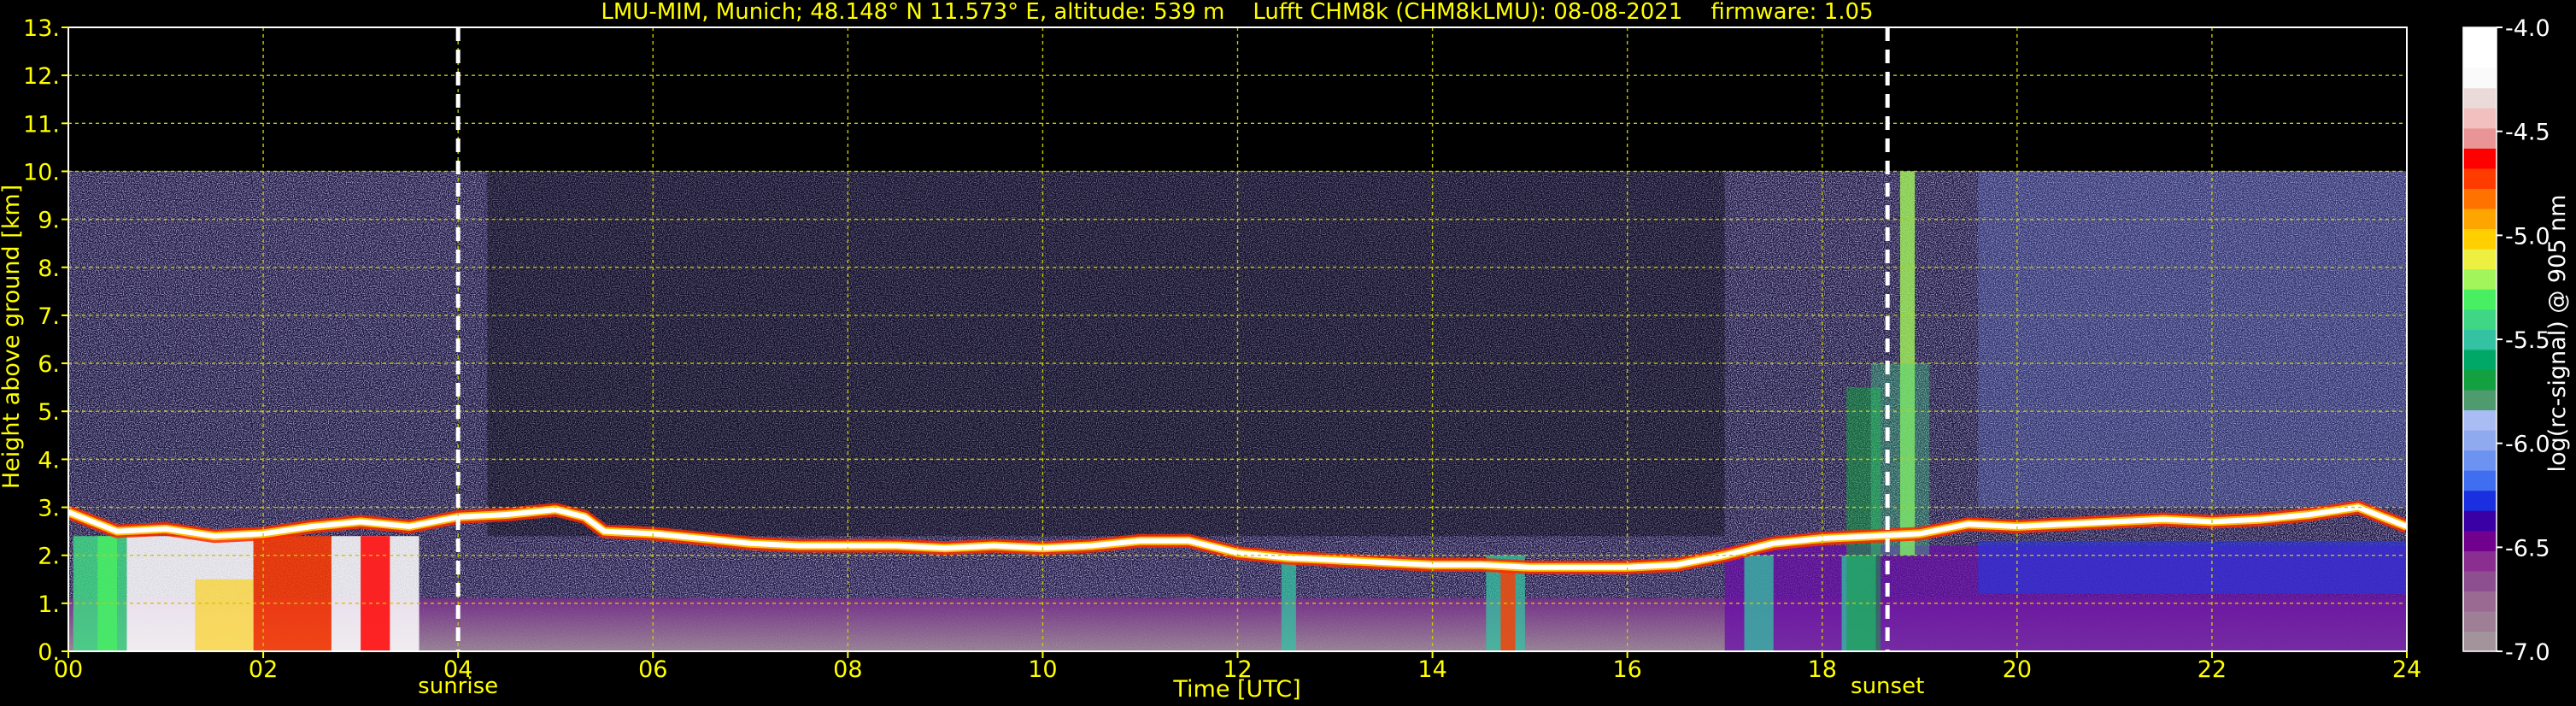 The image size is (2576, 706). What do you see at coordinates (49, 604) in the screenshot?
I see `y-tick-label: 1.` at bounding box center [49, 604].